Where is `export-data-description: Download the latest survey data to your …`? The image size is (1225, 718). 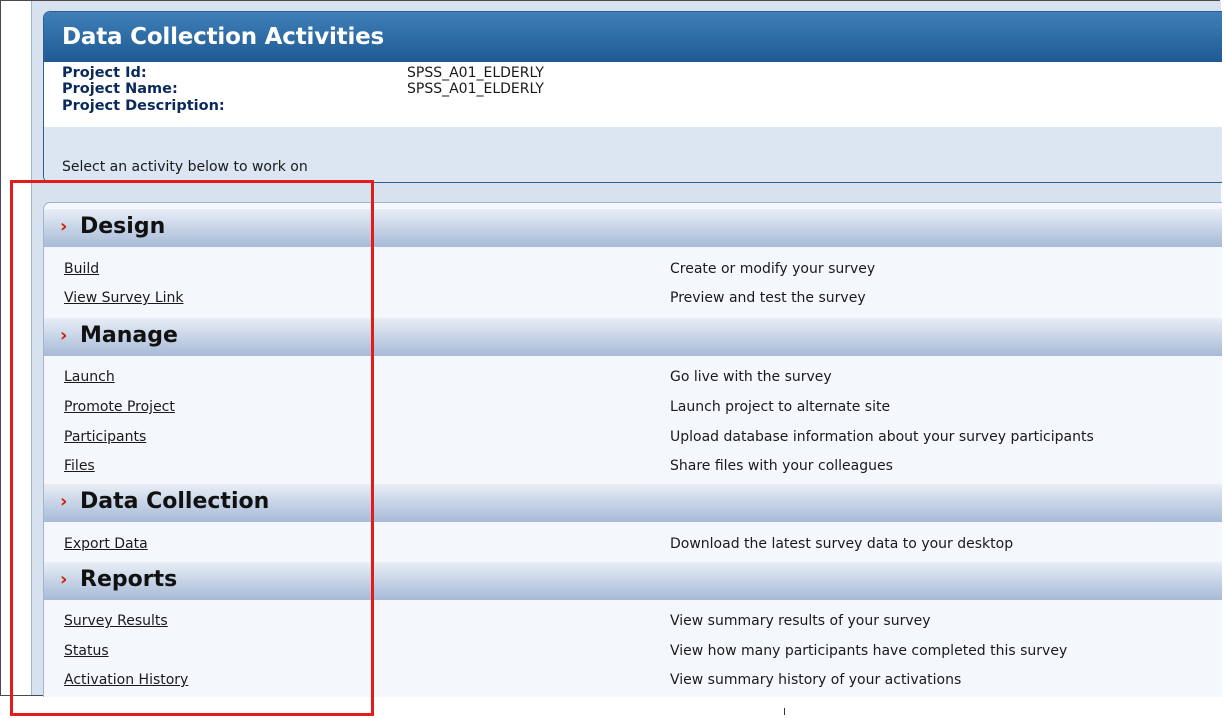 export-data-description: Download the latest survey data to your … is located at coordinates (842, 544).